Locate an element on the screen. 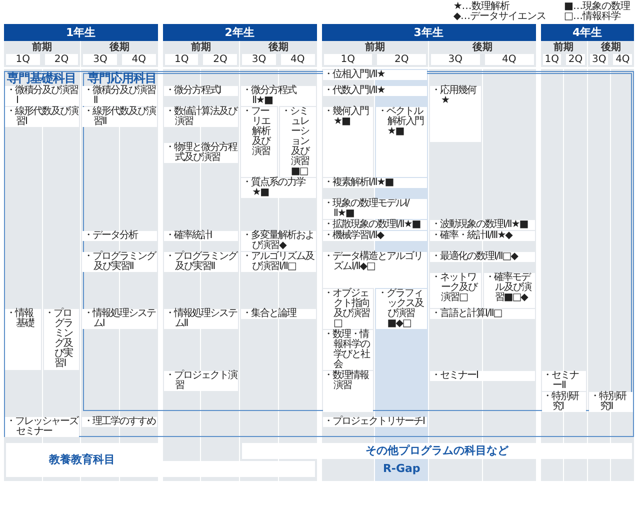  legend-item: ■…現象の数理 is located at coordinates (597, 7).